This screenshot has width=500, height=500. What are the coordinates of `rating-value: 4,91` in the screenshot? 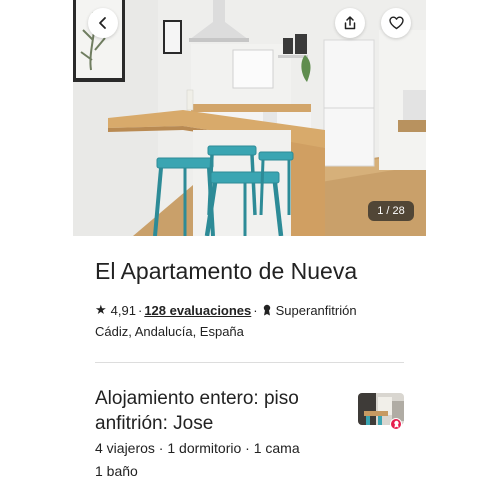 It's located at (123, 310).